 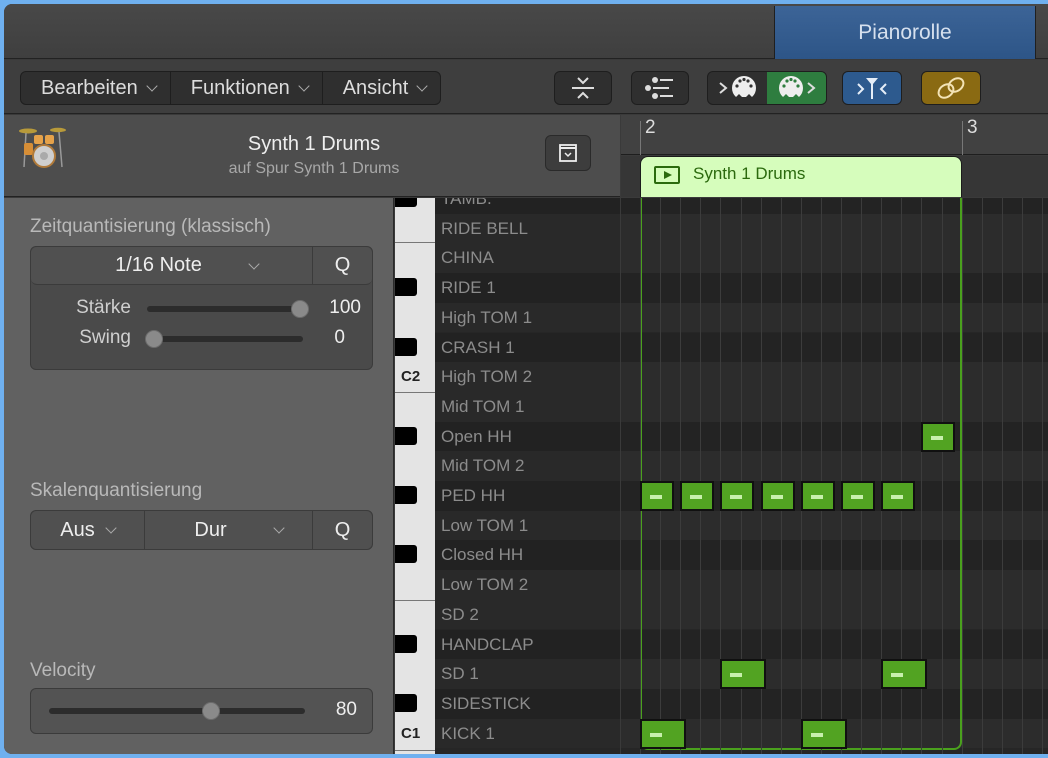 What do you see at coordinates (312, 156) in the screenshot?
I see `region-header: Synth 1 Drums auf Spur Synth 1 Drums` at bounding box center [312, 156].